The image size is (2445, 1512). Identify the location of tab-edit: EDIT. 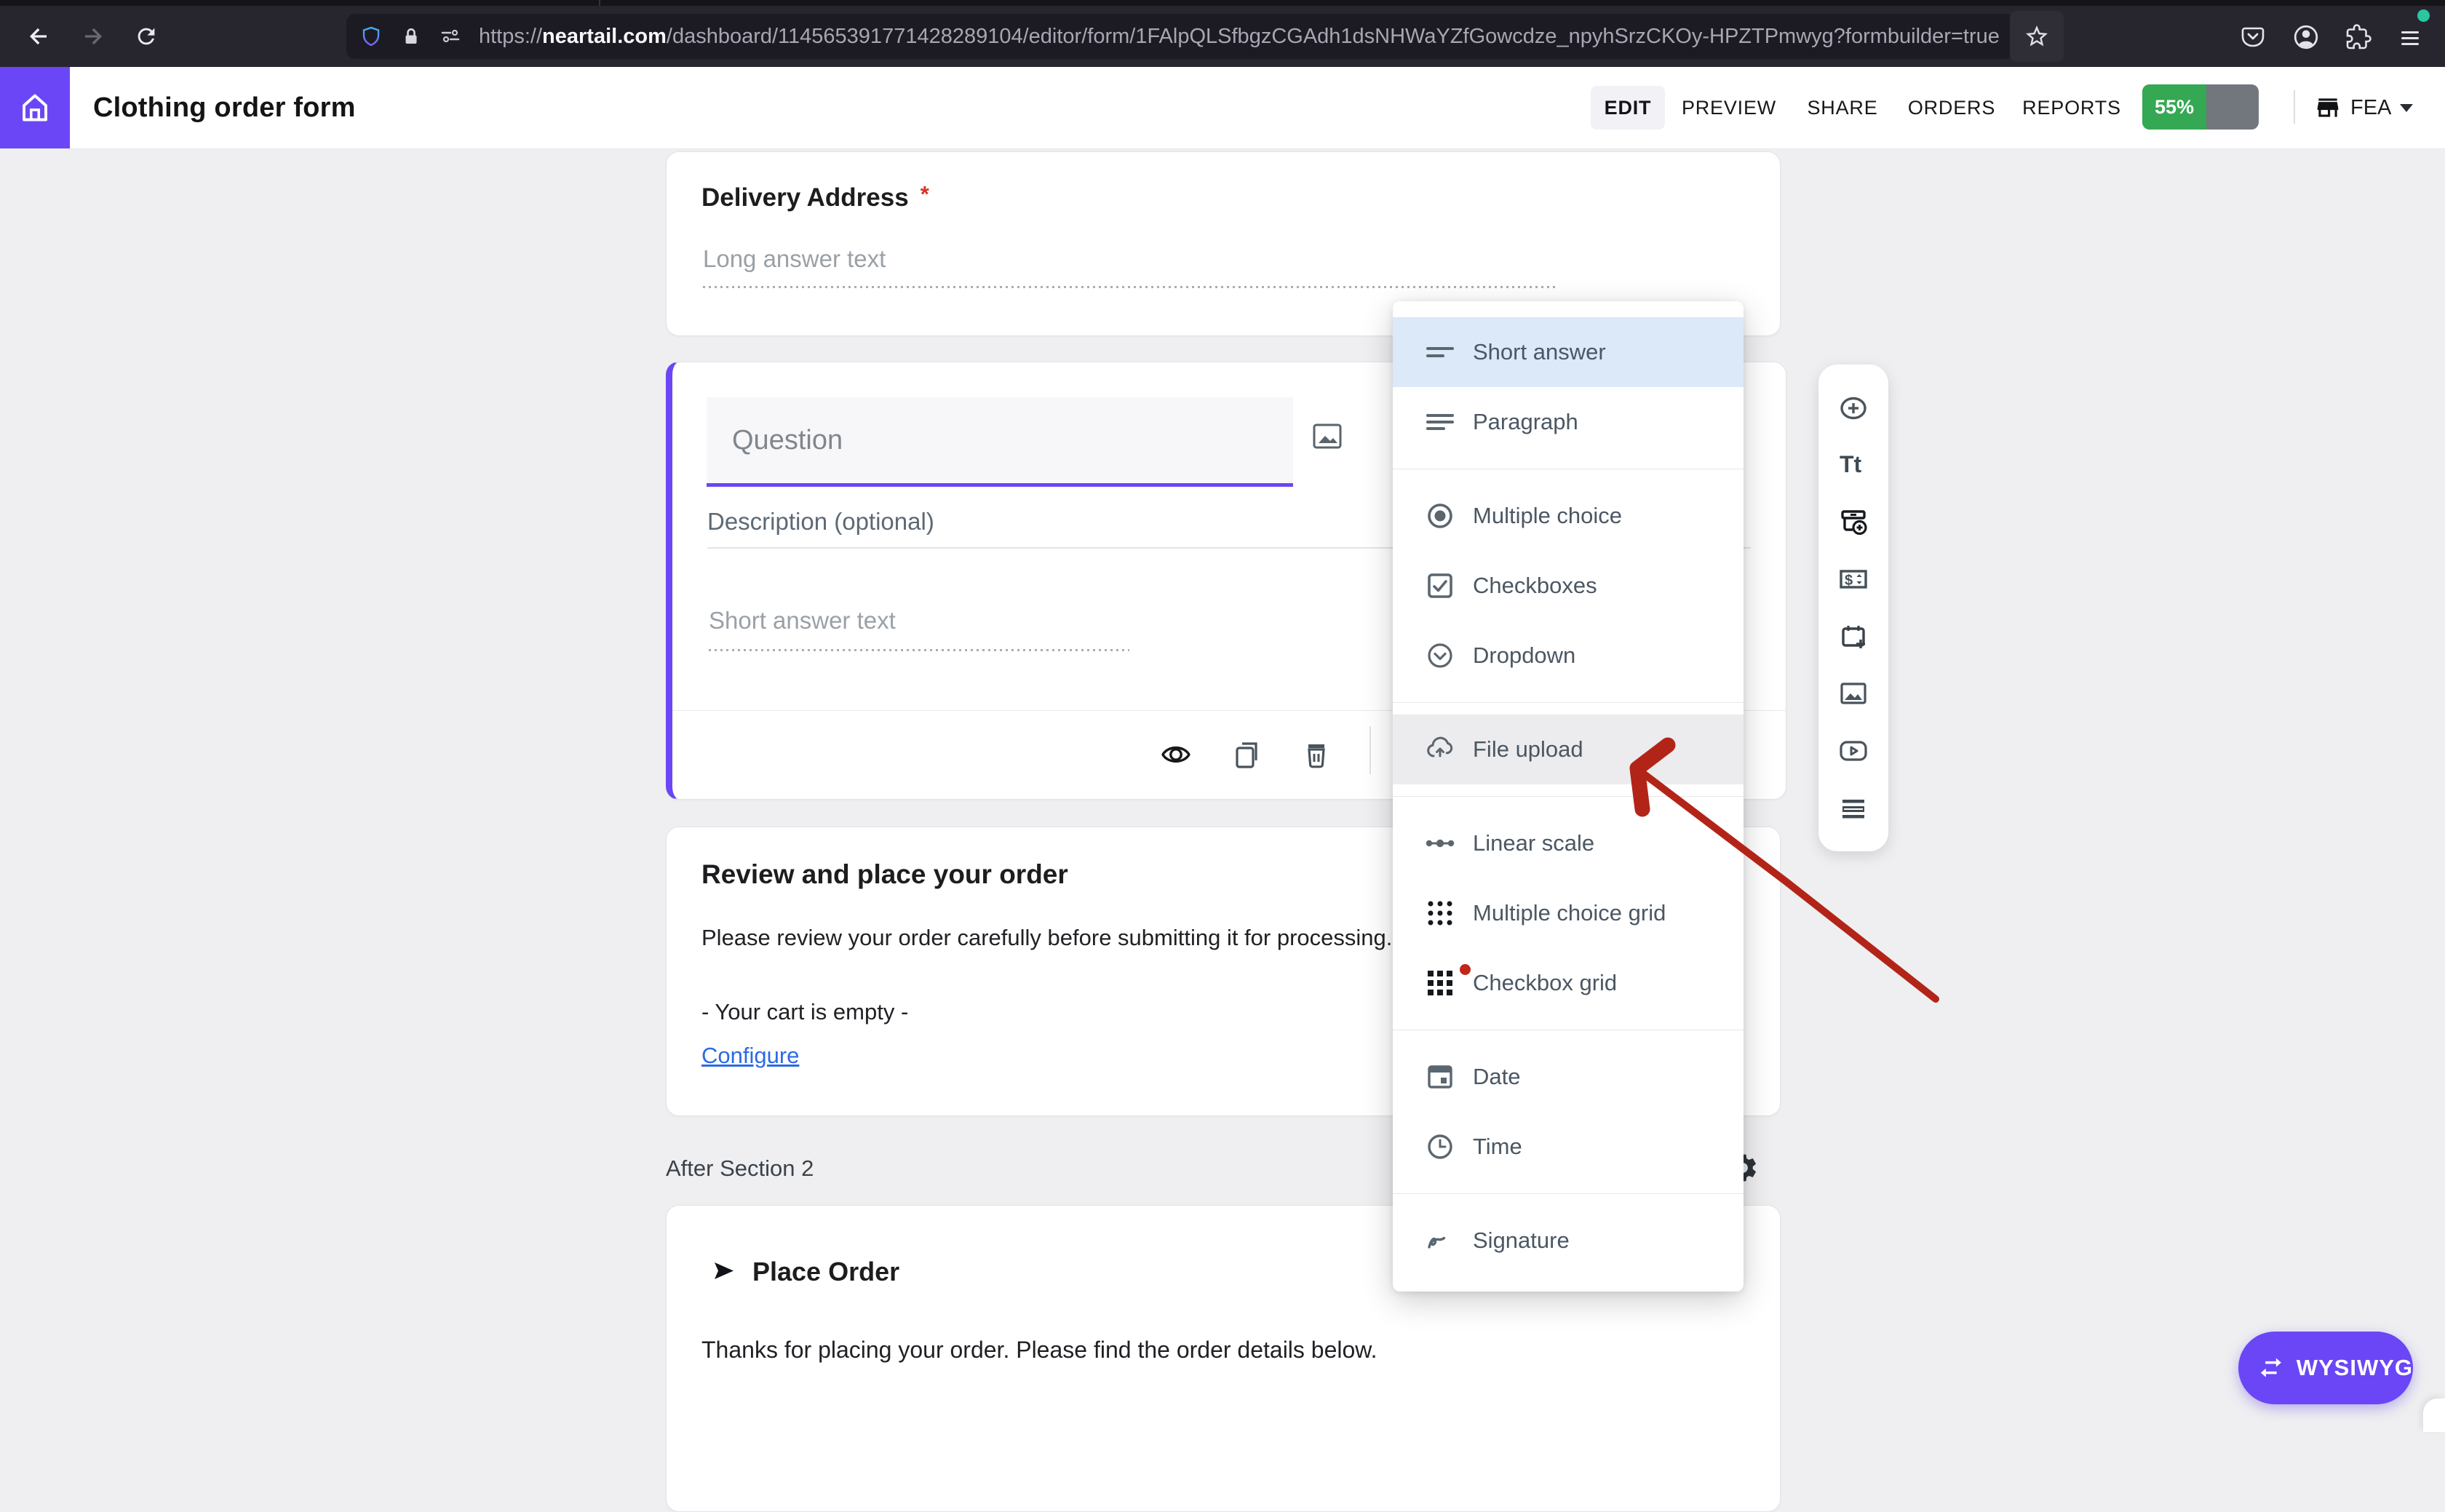
(1628, 108).